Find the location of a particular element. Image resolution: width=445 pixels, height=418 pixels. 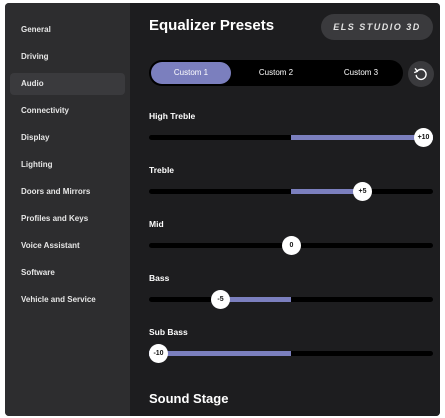

slider-high-treble: +10 is located at coordinates (291, 137).